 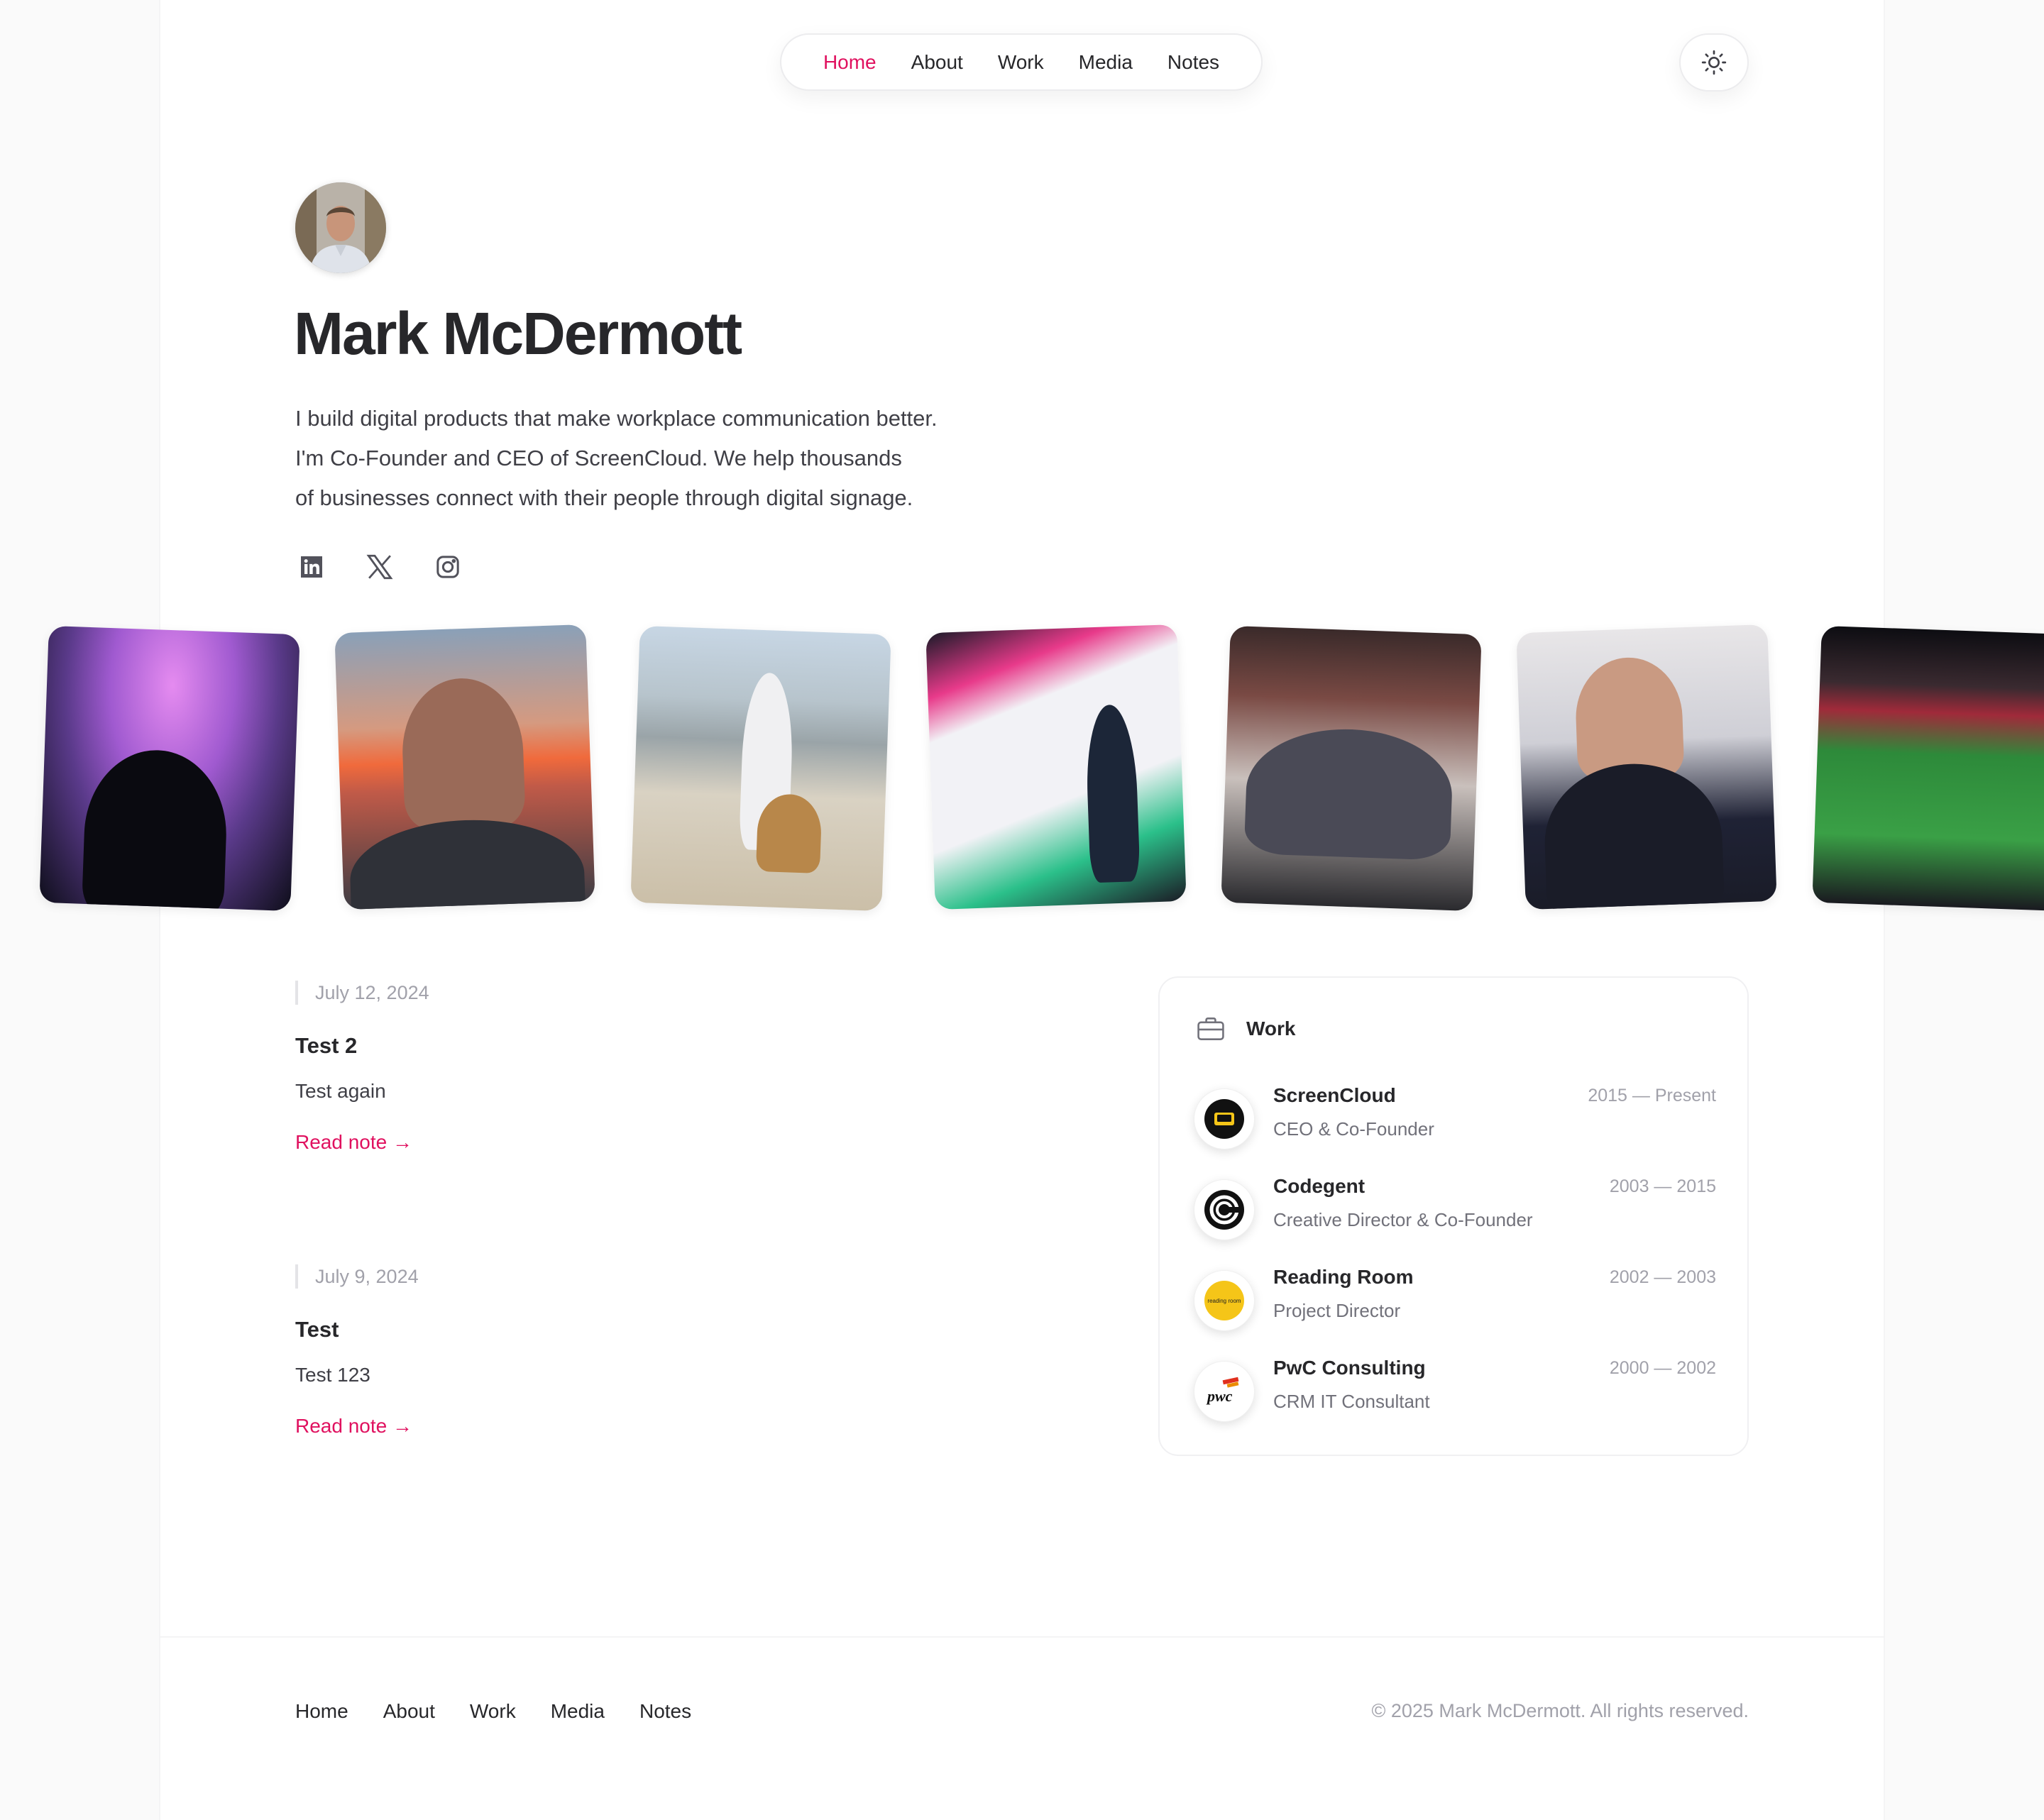 What do you see at coordinates (1351, 1401) in the screenshot?
I see `job-role: CRM IT Consultant` at bounding box center [1351, 1401].